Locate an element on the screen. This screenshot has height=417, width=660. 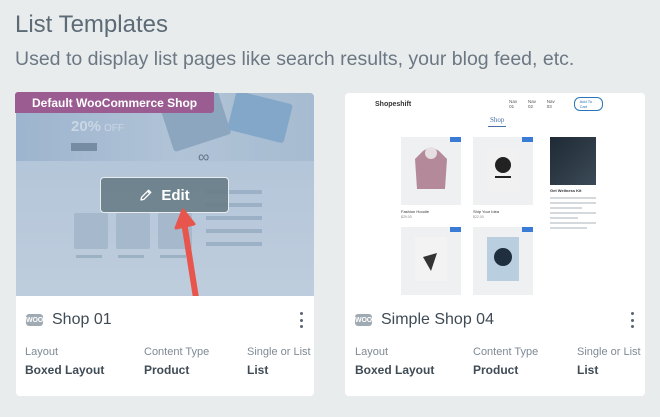
preview-heading: Shop is located at coordinates (497, 120).